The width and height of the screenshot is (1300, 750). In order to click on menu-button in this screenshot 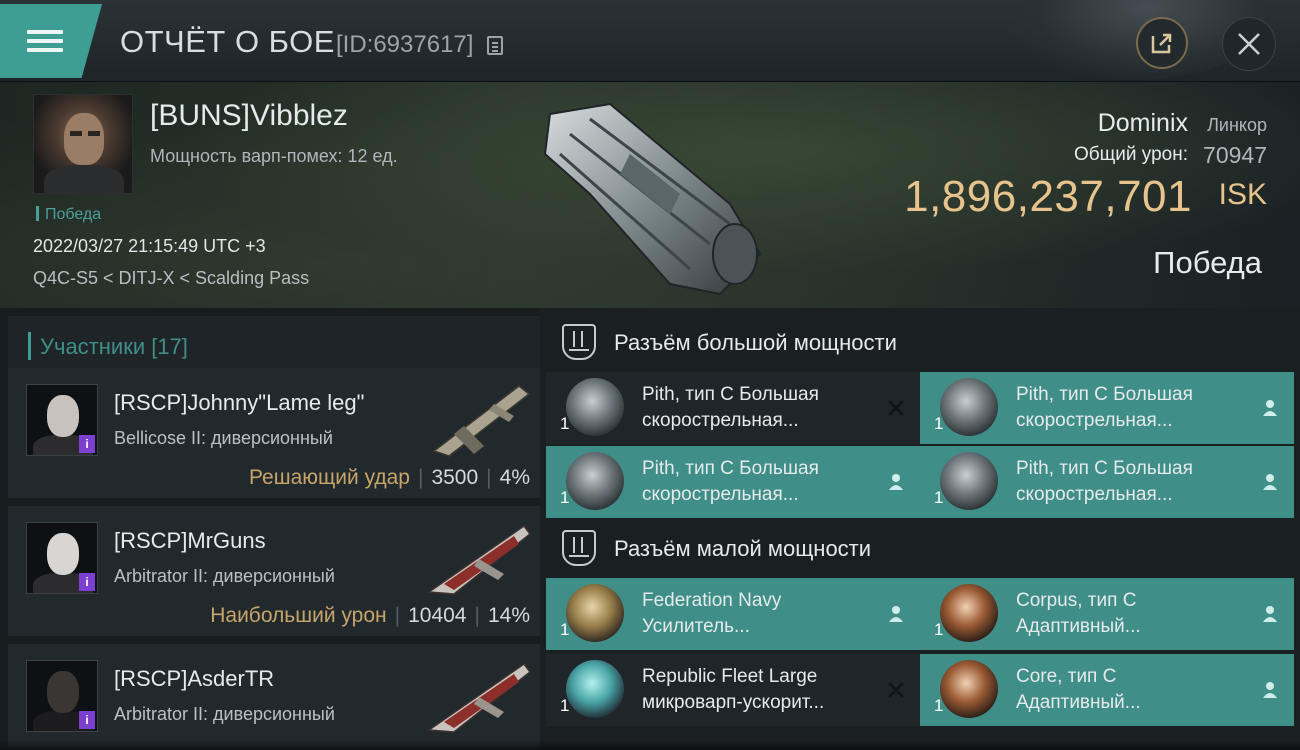, I will do `click(51, 41)`.